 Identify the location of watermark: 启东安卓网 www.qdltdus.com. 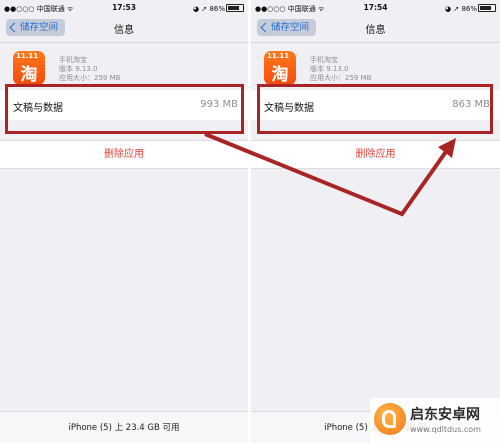
(435, 420).